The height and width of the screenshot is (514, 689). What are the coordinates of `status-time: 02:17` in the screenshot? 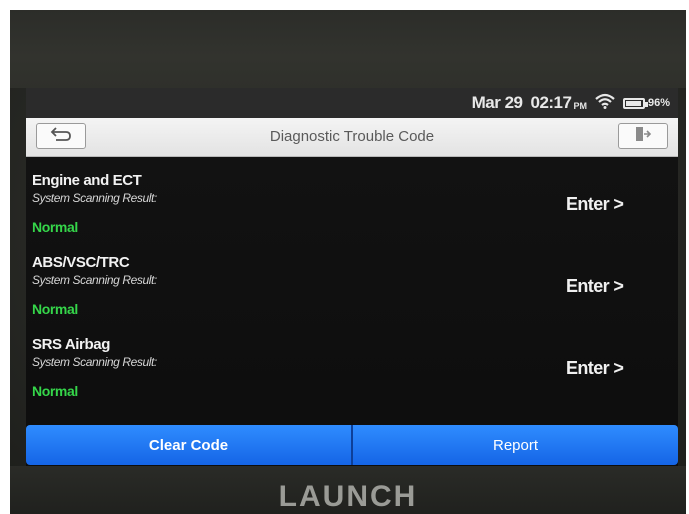 It's located at (551, 102).